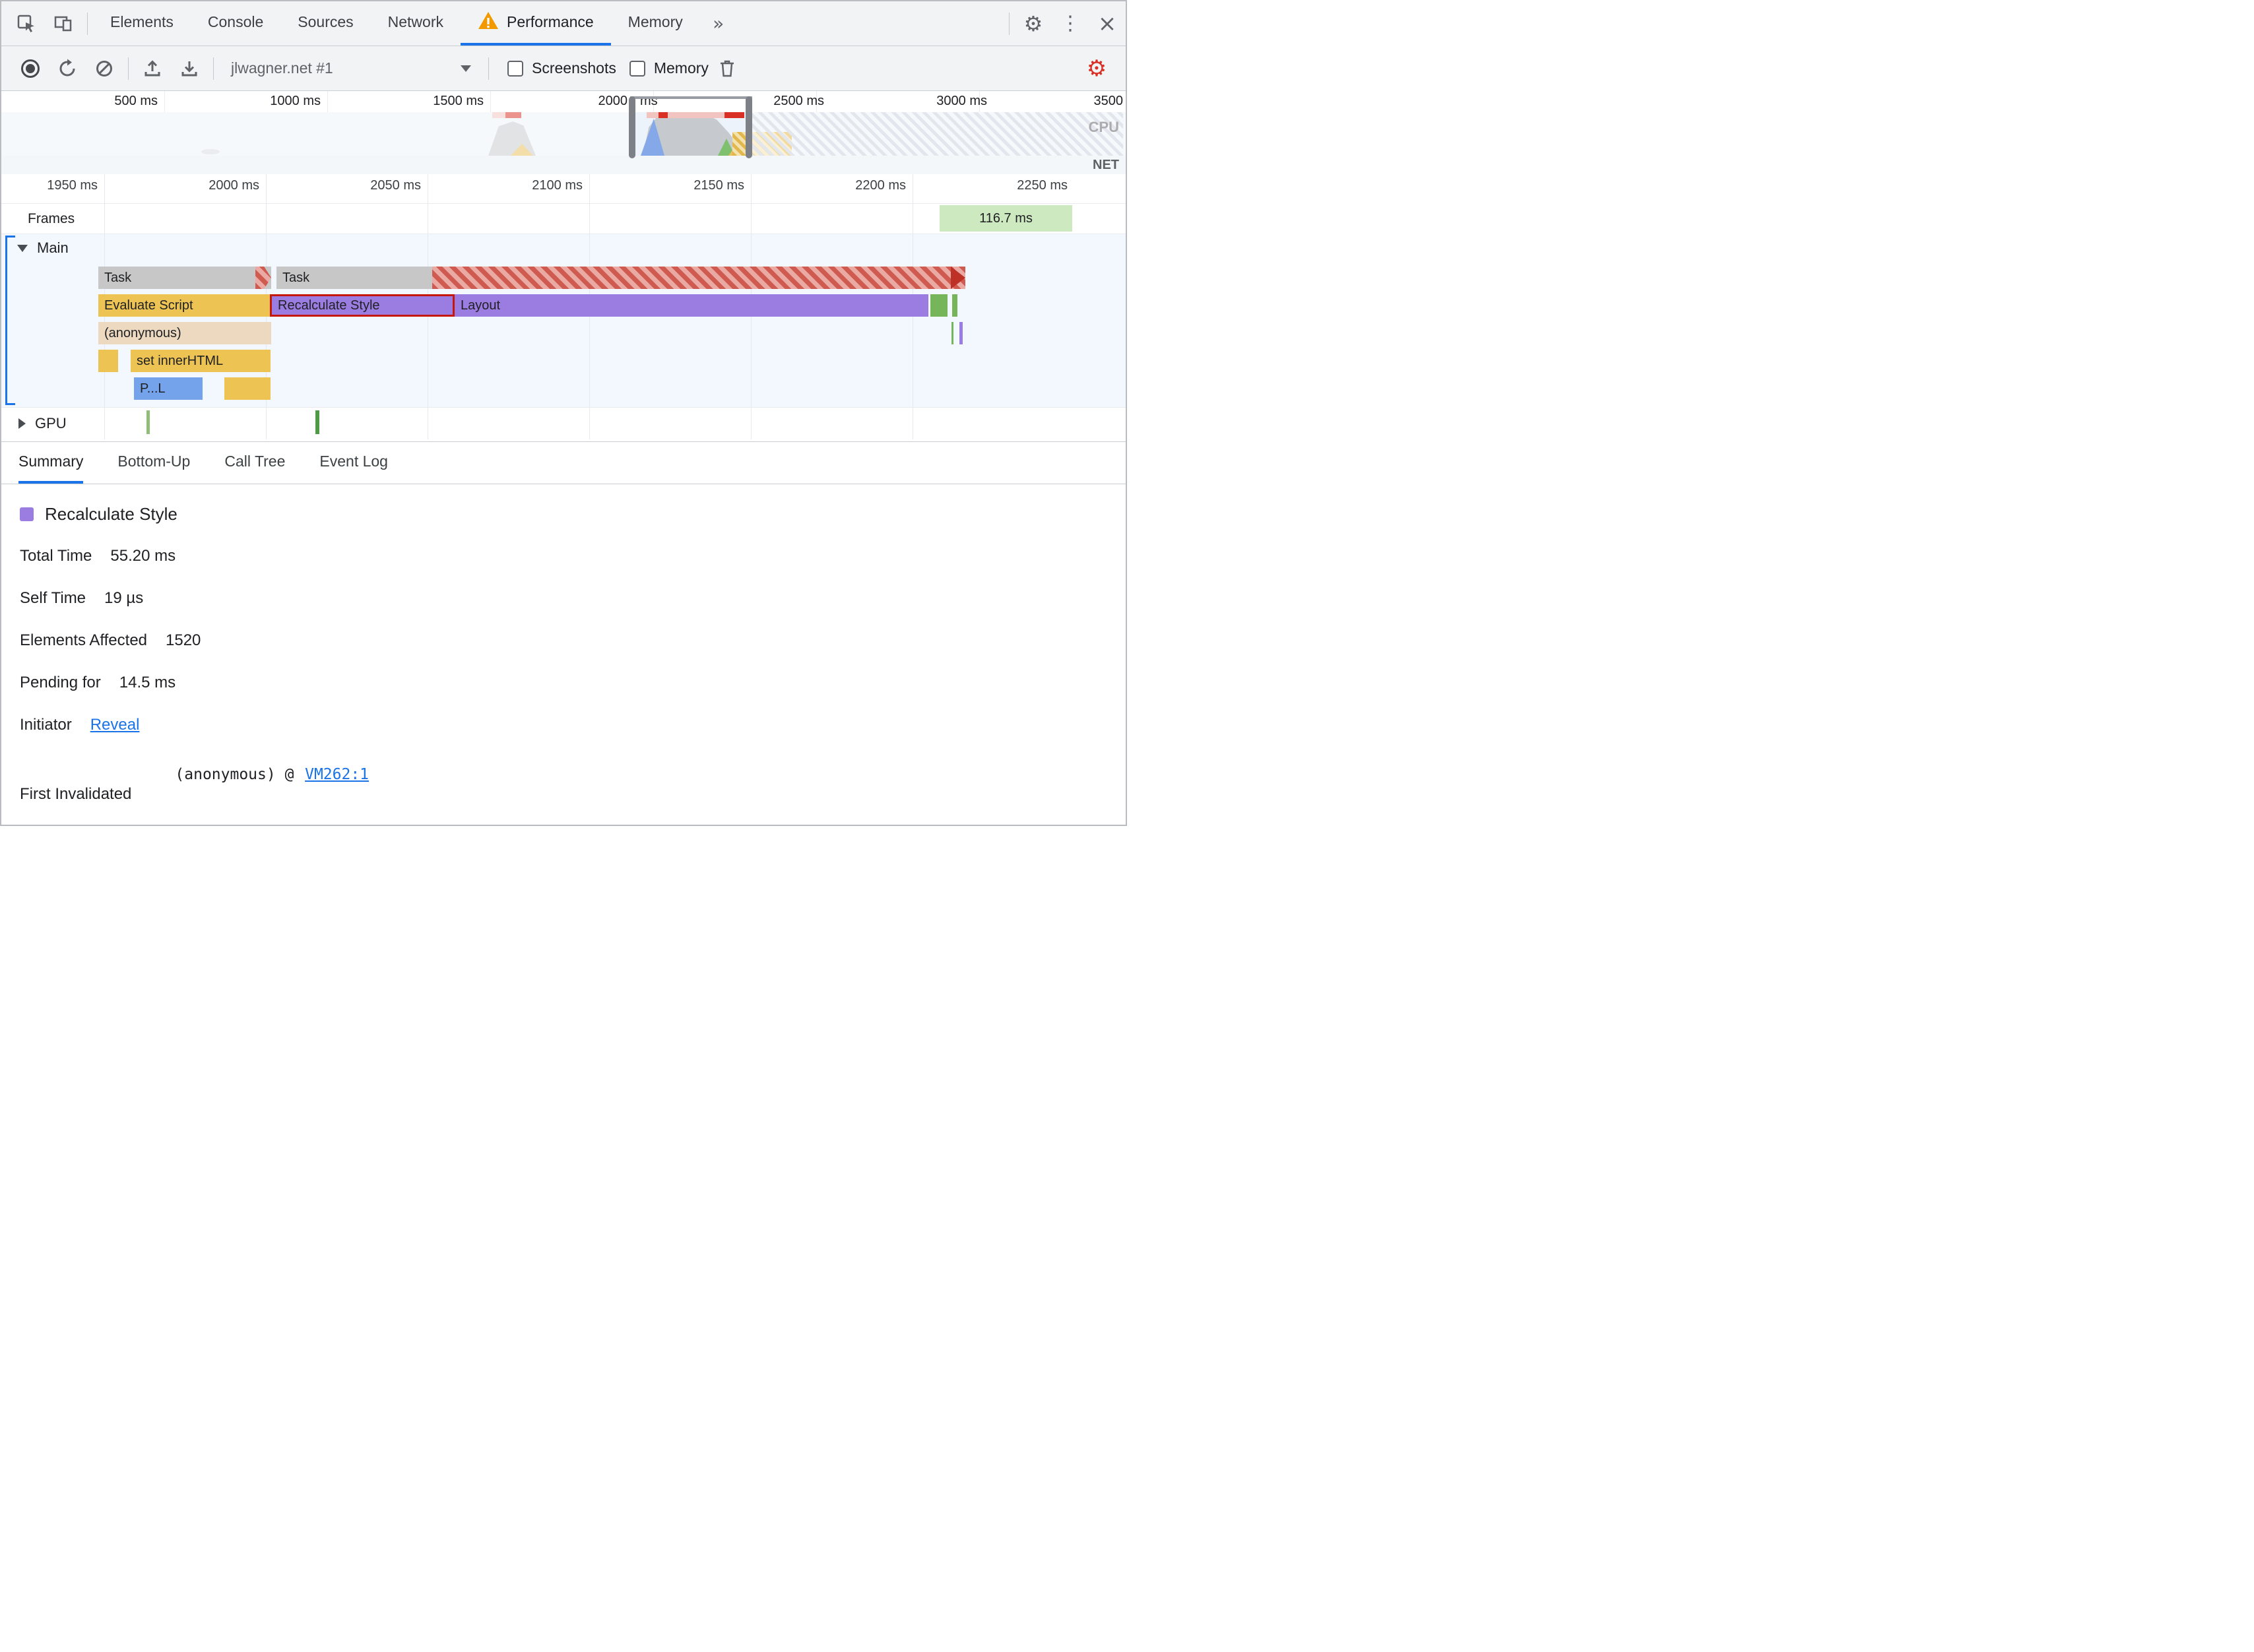  What do you see at coordinates (632, 127) in the screenshot?
I see `selection-handle-left` at bounding box center [632, 127].